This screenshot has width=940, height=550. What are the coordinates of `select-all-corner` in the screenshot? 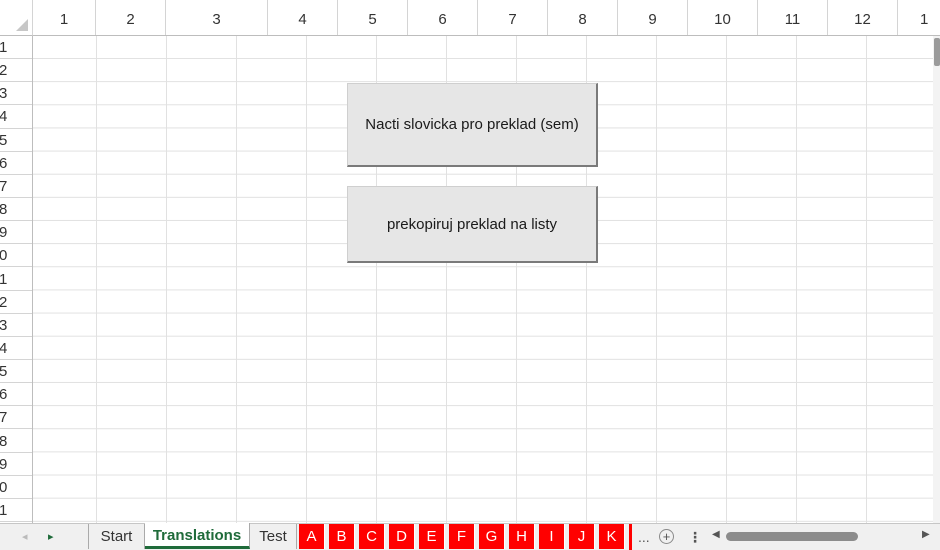 It's located at (16, 18).